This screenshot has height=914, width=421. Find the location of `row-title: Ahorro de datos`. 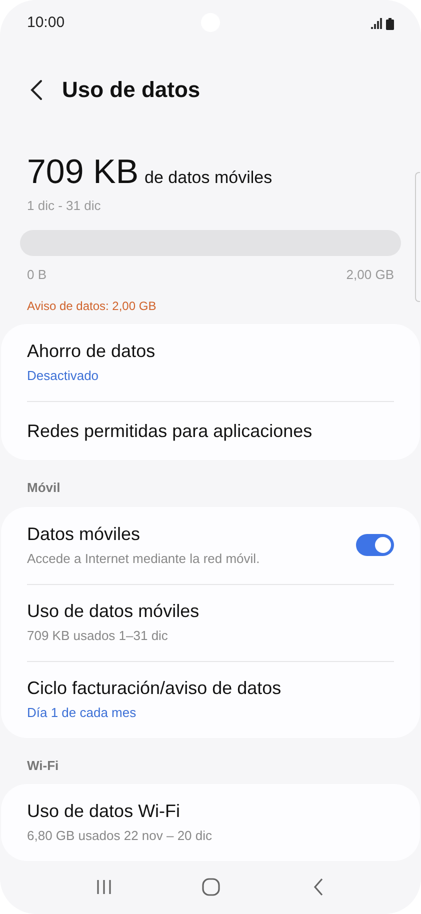

row-title: Ahorro de datos is located at coordinates (91, 352).